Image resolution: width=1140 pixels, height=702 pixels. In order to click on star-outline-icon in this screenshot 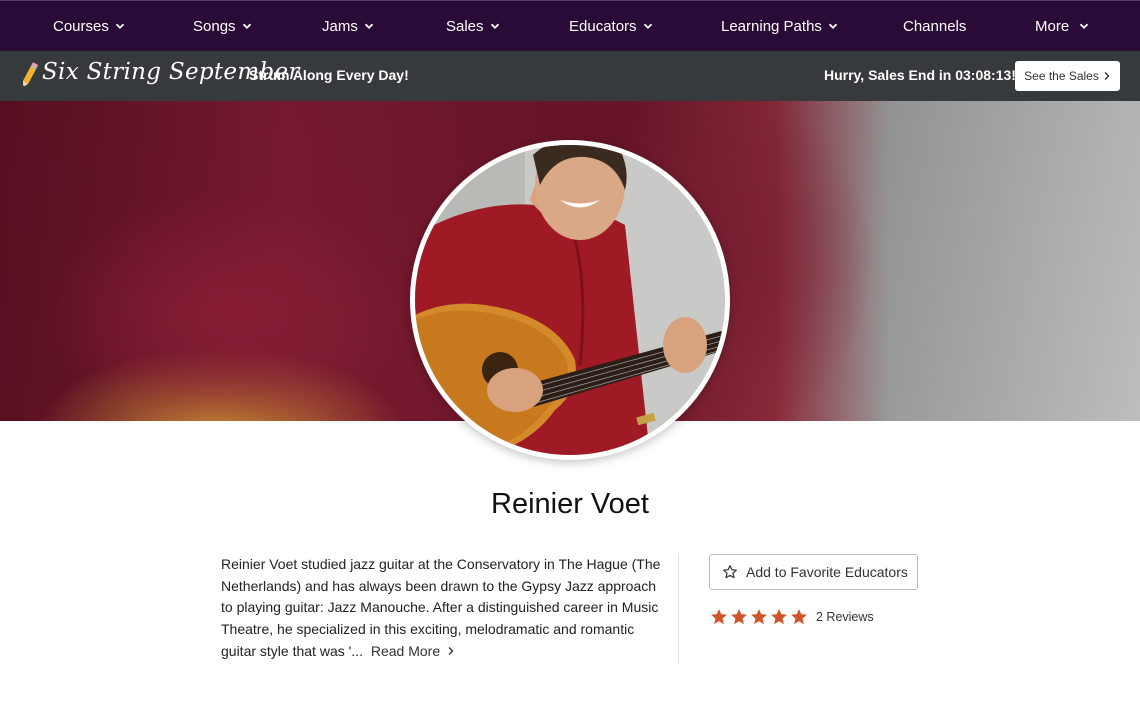, I will do `click(730, 572)`.